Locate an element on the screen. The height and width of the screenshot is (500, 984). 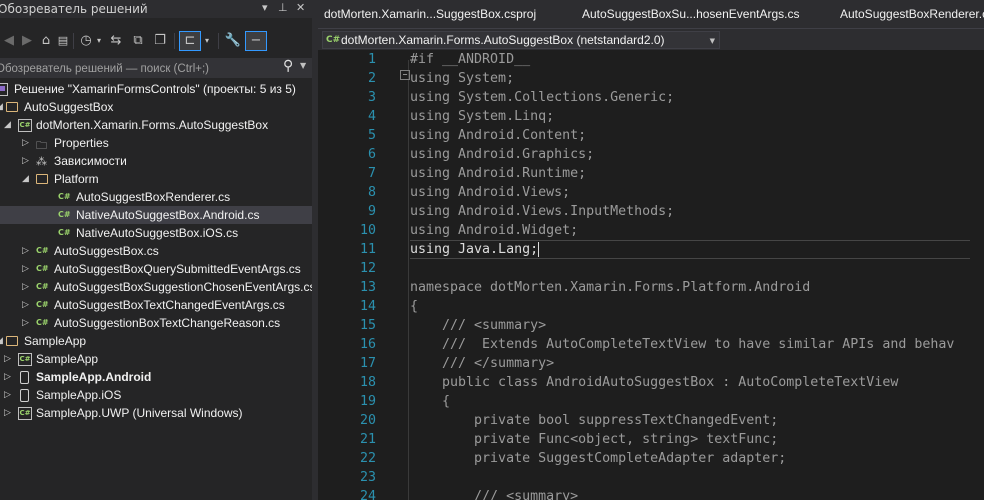
code-line: private SuggestCompleteAdapter adapter; is located at coordinates (598, 458).